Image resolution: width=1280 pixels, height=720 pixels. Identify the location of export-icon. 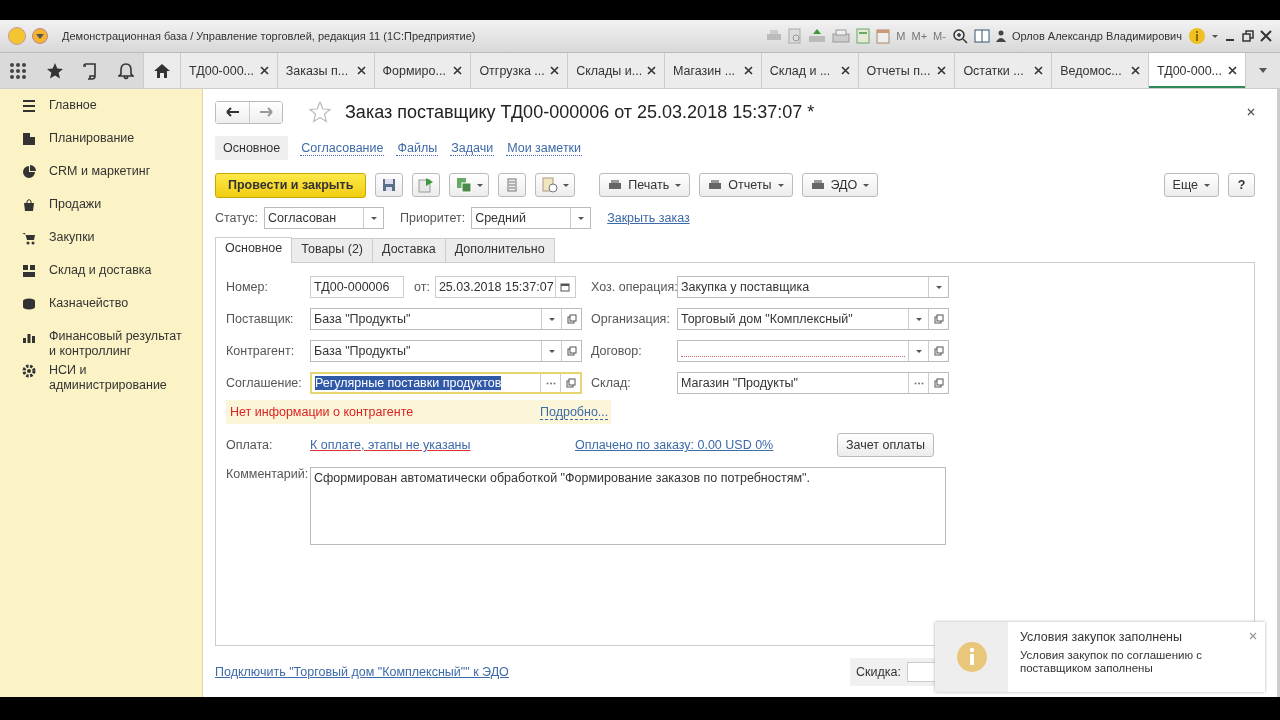
(817, 36).